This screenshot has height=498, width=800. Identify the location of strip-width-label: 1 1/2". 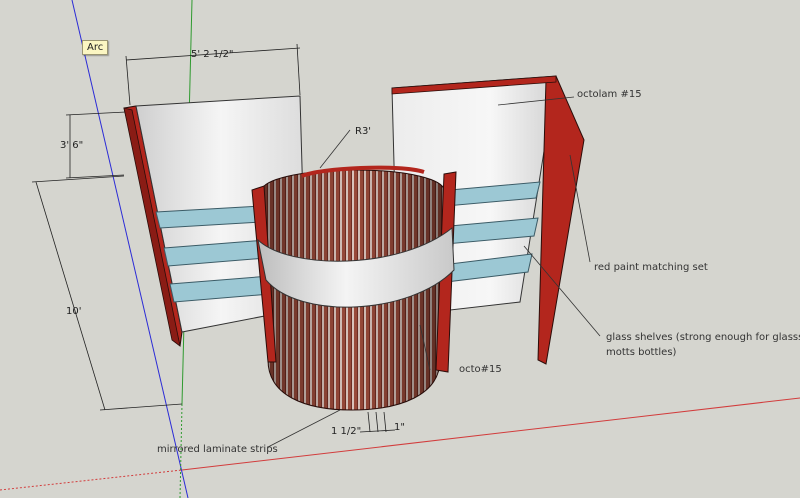
(346, 431).